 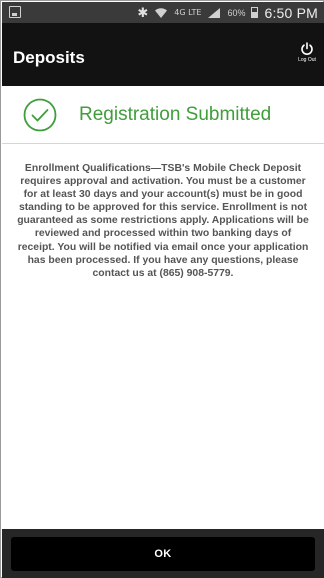 What do you see at coordinates (143, 12) in the screenshot?
I see `bluetooth-icon: ✱` at bounding box center [143, 12].